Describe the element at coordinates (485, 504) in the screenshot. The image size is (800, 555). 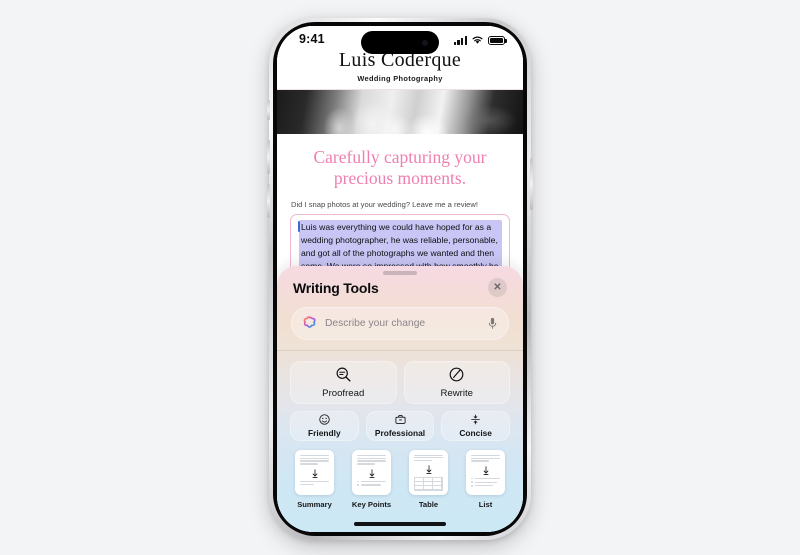
I see `list-label: List` at that location.